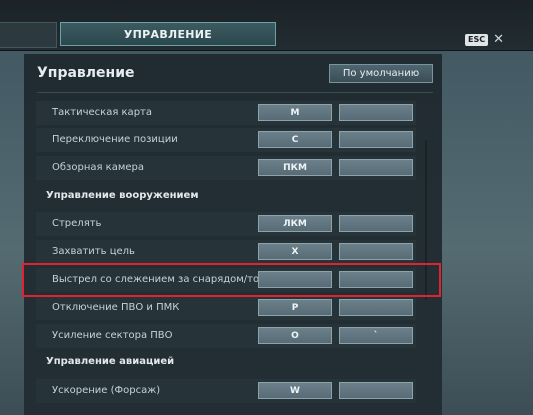 This screenshot has width=533, height=415. Describe the element at coordinates (226, 140) in the screenshot. I see `keybind-row-switch-position: Переключение позиции C` at that location.